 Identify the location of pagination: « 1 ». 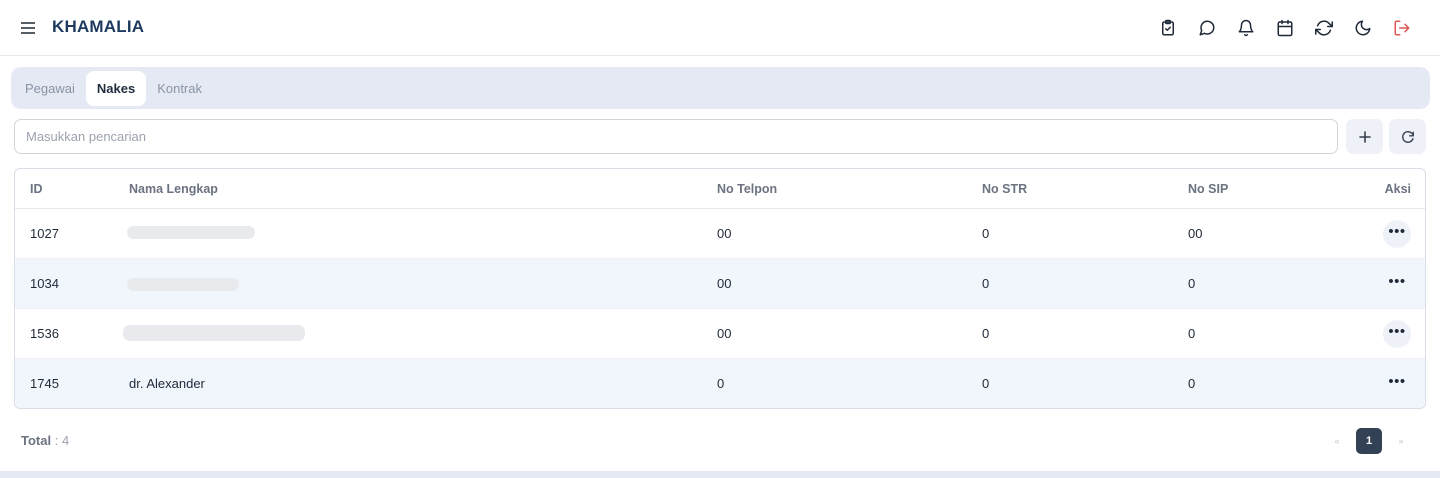
(1369, 441).